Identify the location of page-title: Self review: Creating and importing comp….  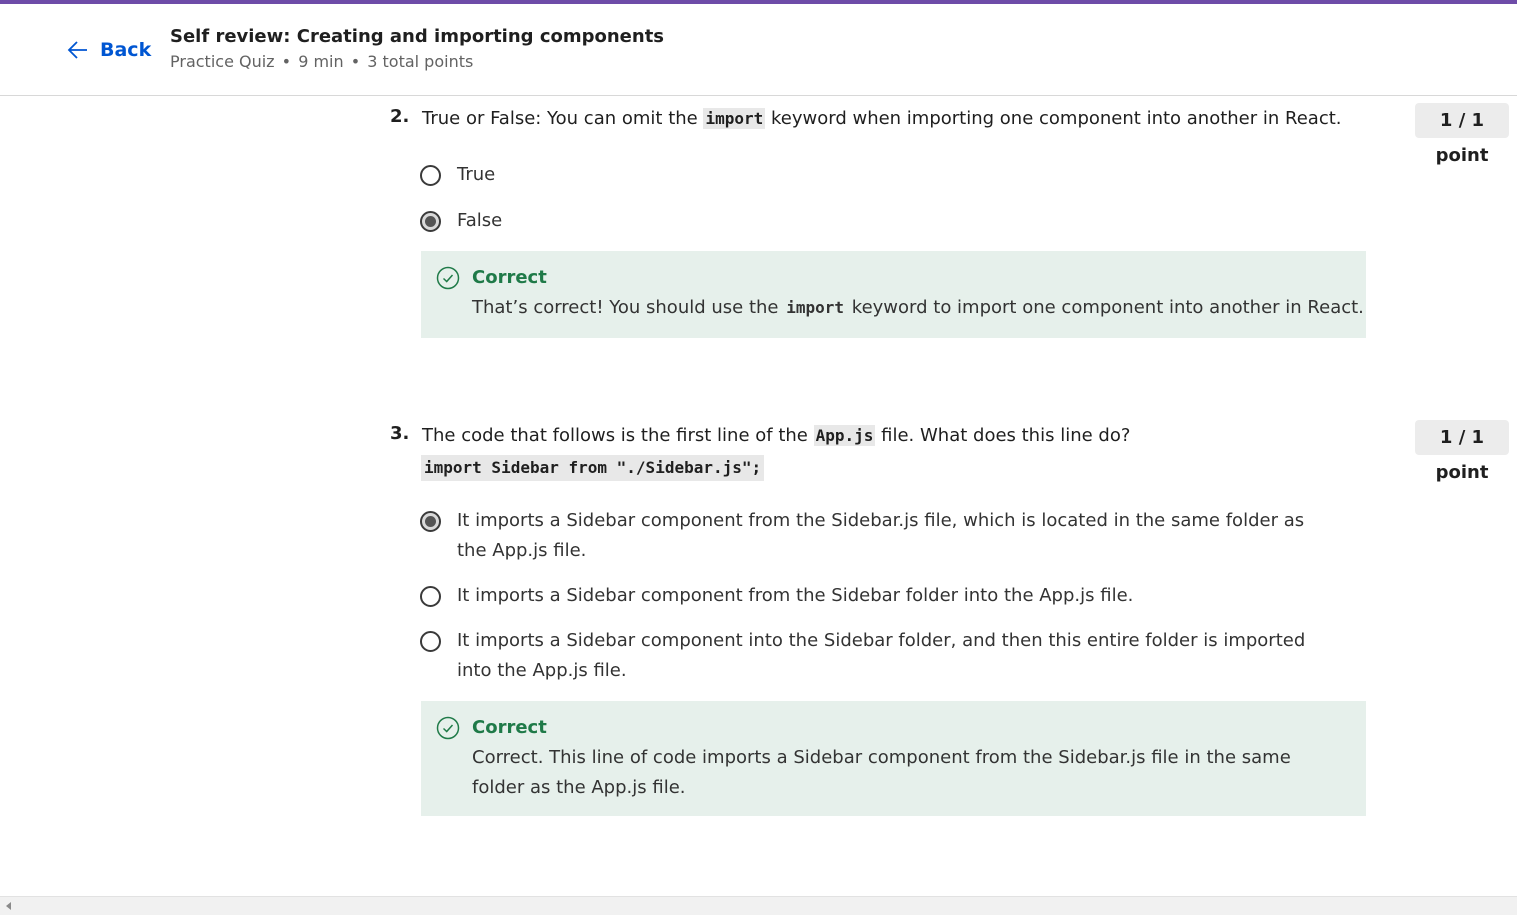
(417, 36).